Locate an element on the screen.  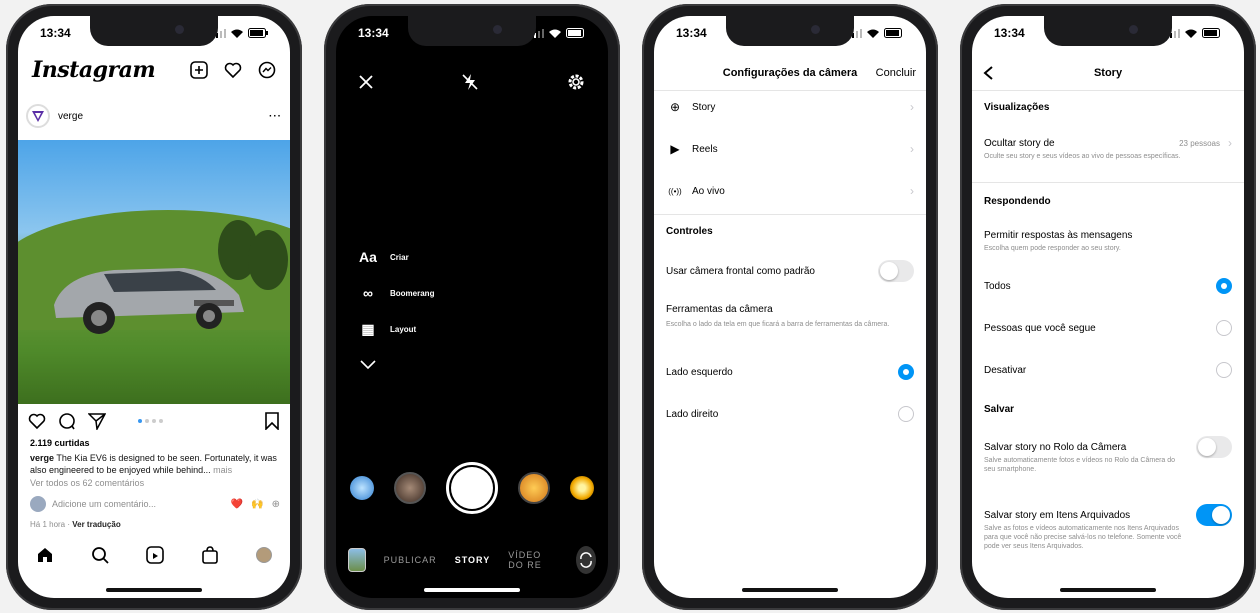
more-modes is located at coordinates (396, 365).